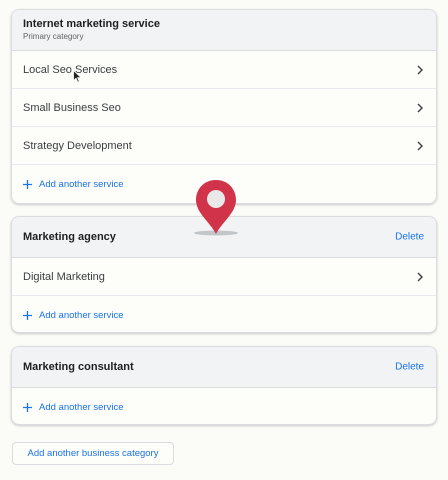 Image resolution: width=448 pixels, height=480 pixels. What do you see at coordinates (69, 237) in the screenshot?
I see `category-title: Marketing agency` at bounding box center [69, 237].